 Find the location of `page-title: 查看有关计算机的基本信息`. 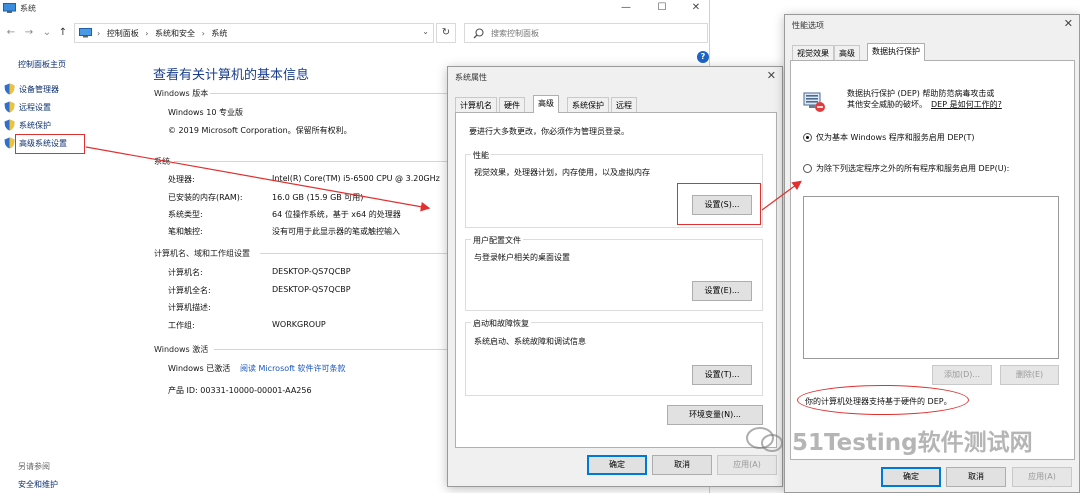

page-title: 查看有关计算机的基本信息 is located at coordinates (231, 75).